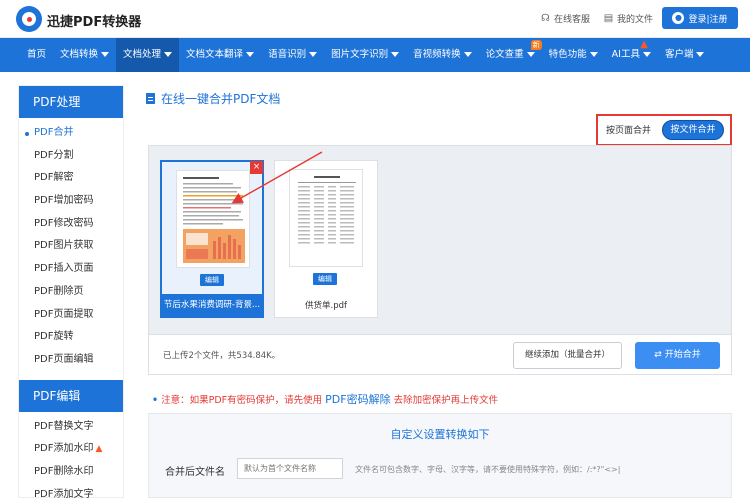  I want to click on sidebar-item: PDF解密, so click(71, 178).